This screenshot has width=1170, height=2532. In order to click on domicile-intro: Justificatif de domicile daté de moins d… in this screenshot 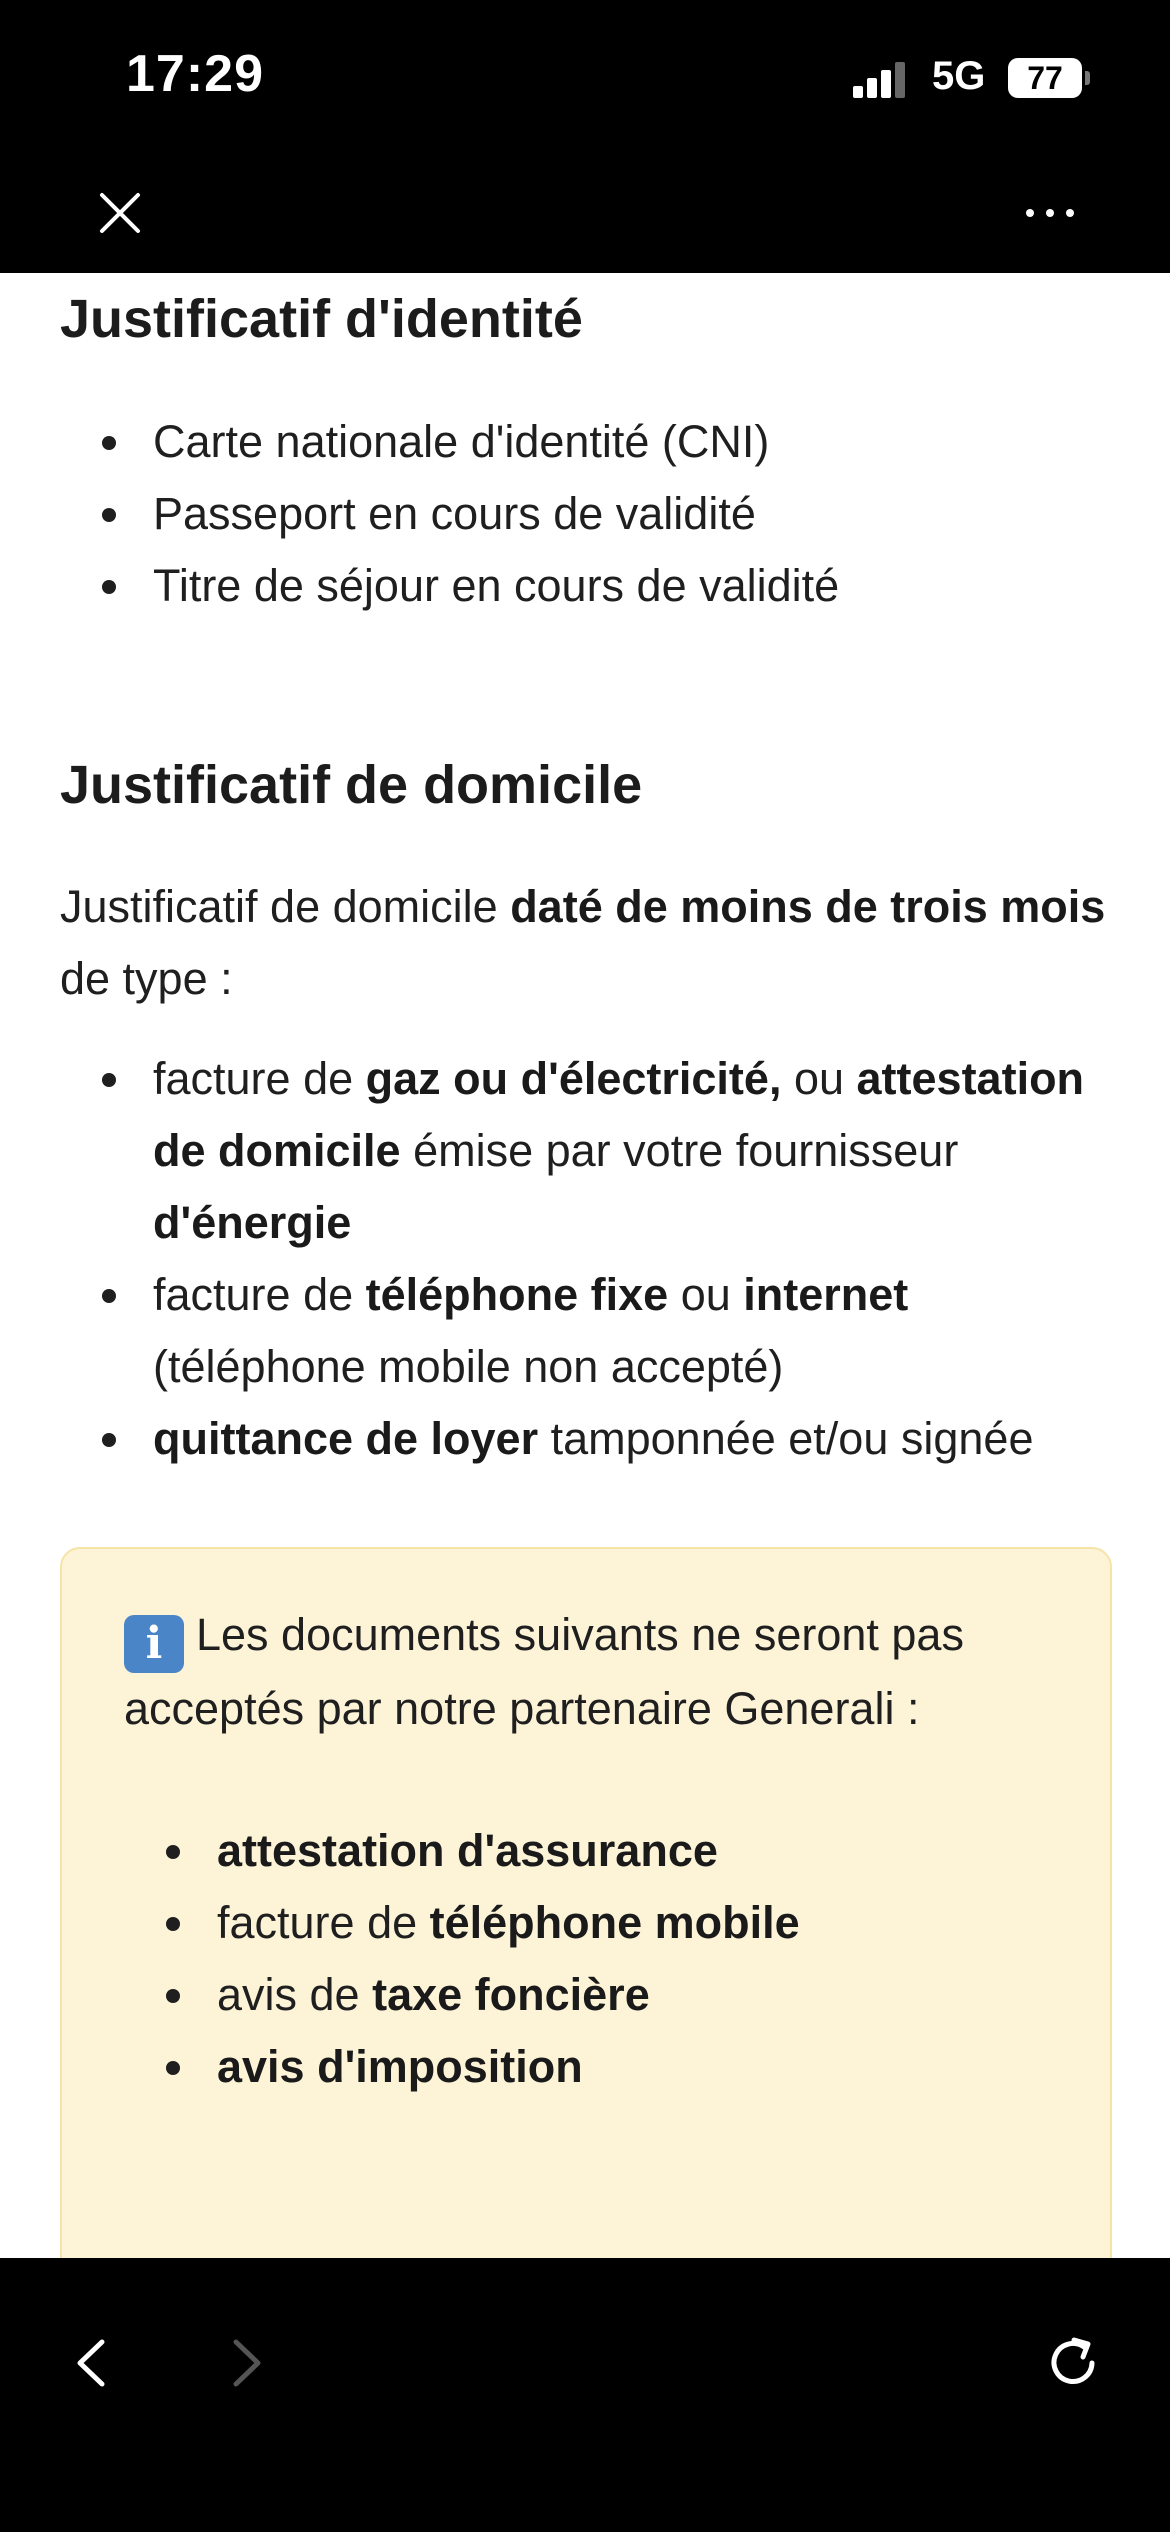, I will do `click(583, 942)`.